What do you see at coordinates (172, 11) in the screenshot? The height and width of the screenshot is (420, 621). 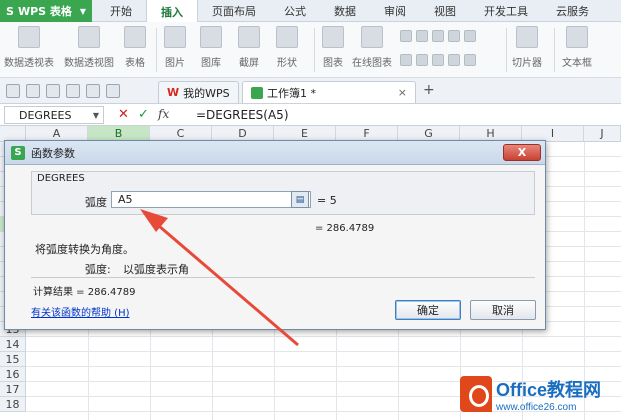 I see `tab-insert: 插入` at bounding box center [172, 11].